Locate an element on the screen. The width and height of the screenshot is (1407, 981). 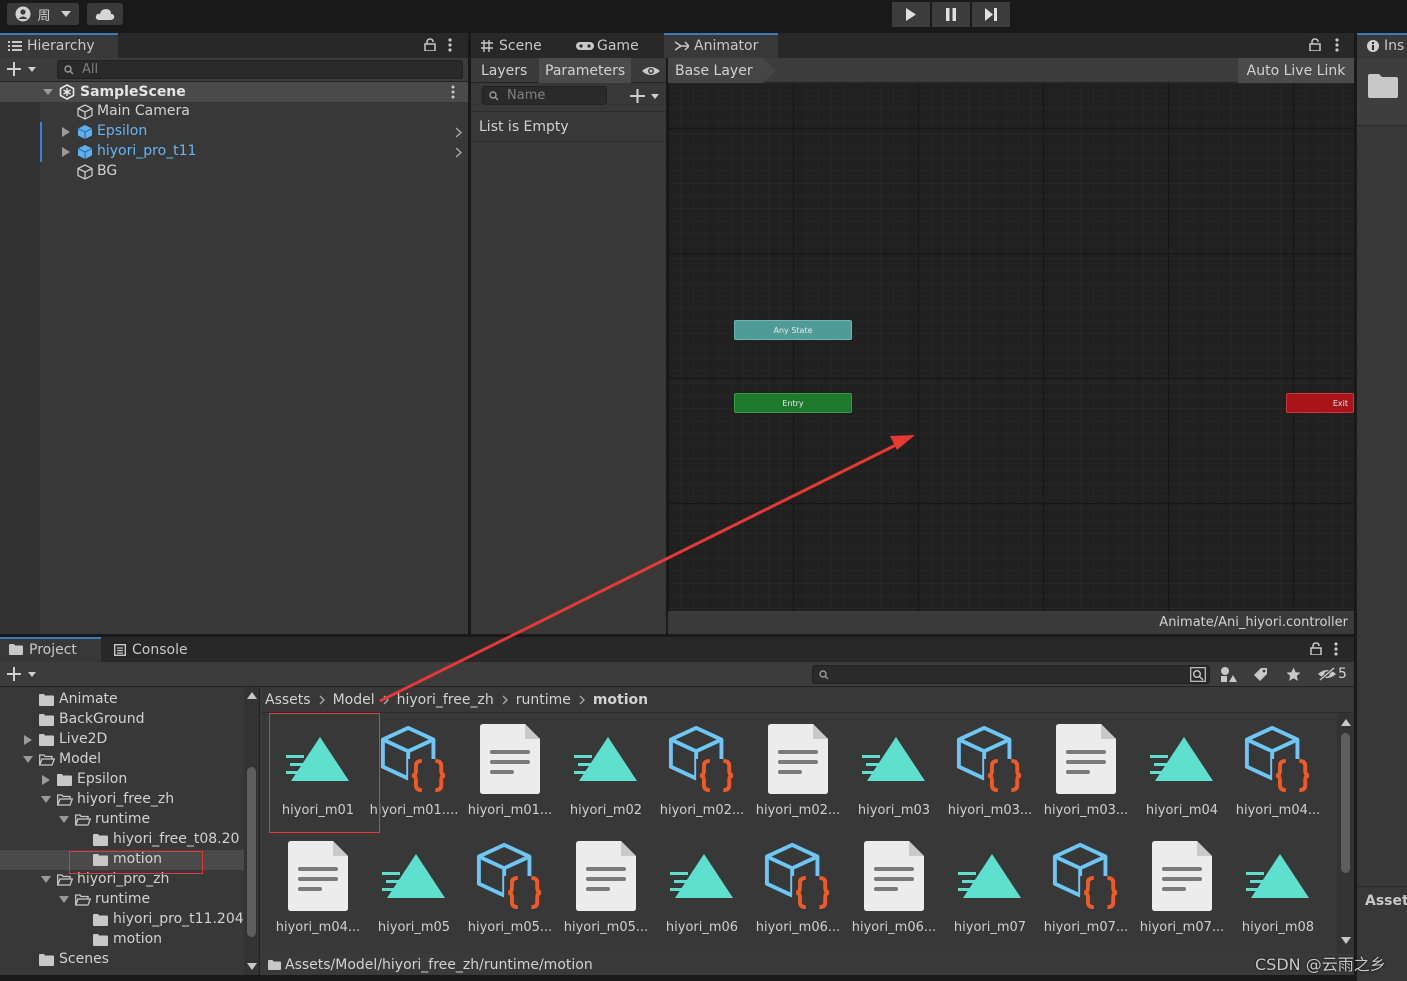
annotation-arrow is located at coordinates (647, 569).